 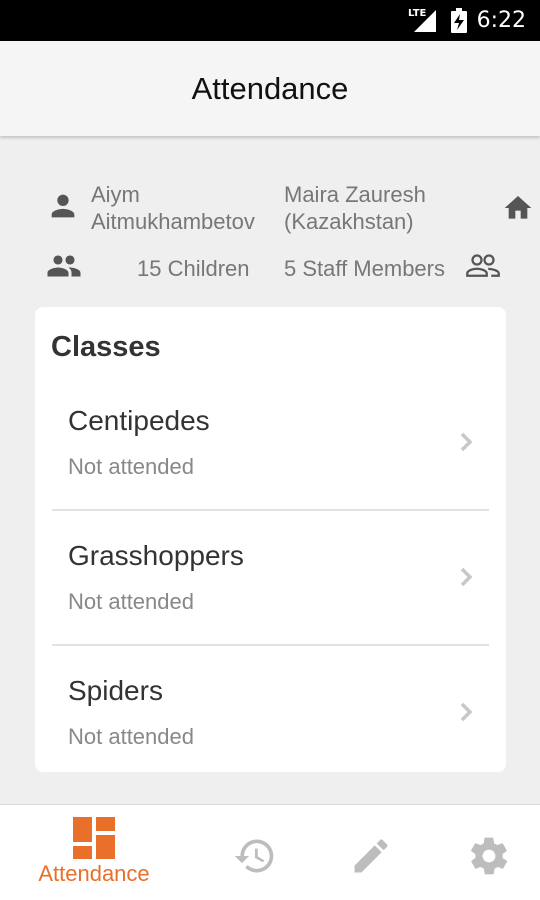 I want to click on location-name: Maira Zauresh (Kazakhstan), so click(x=355, y=208).